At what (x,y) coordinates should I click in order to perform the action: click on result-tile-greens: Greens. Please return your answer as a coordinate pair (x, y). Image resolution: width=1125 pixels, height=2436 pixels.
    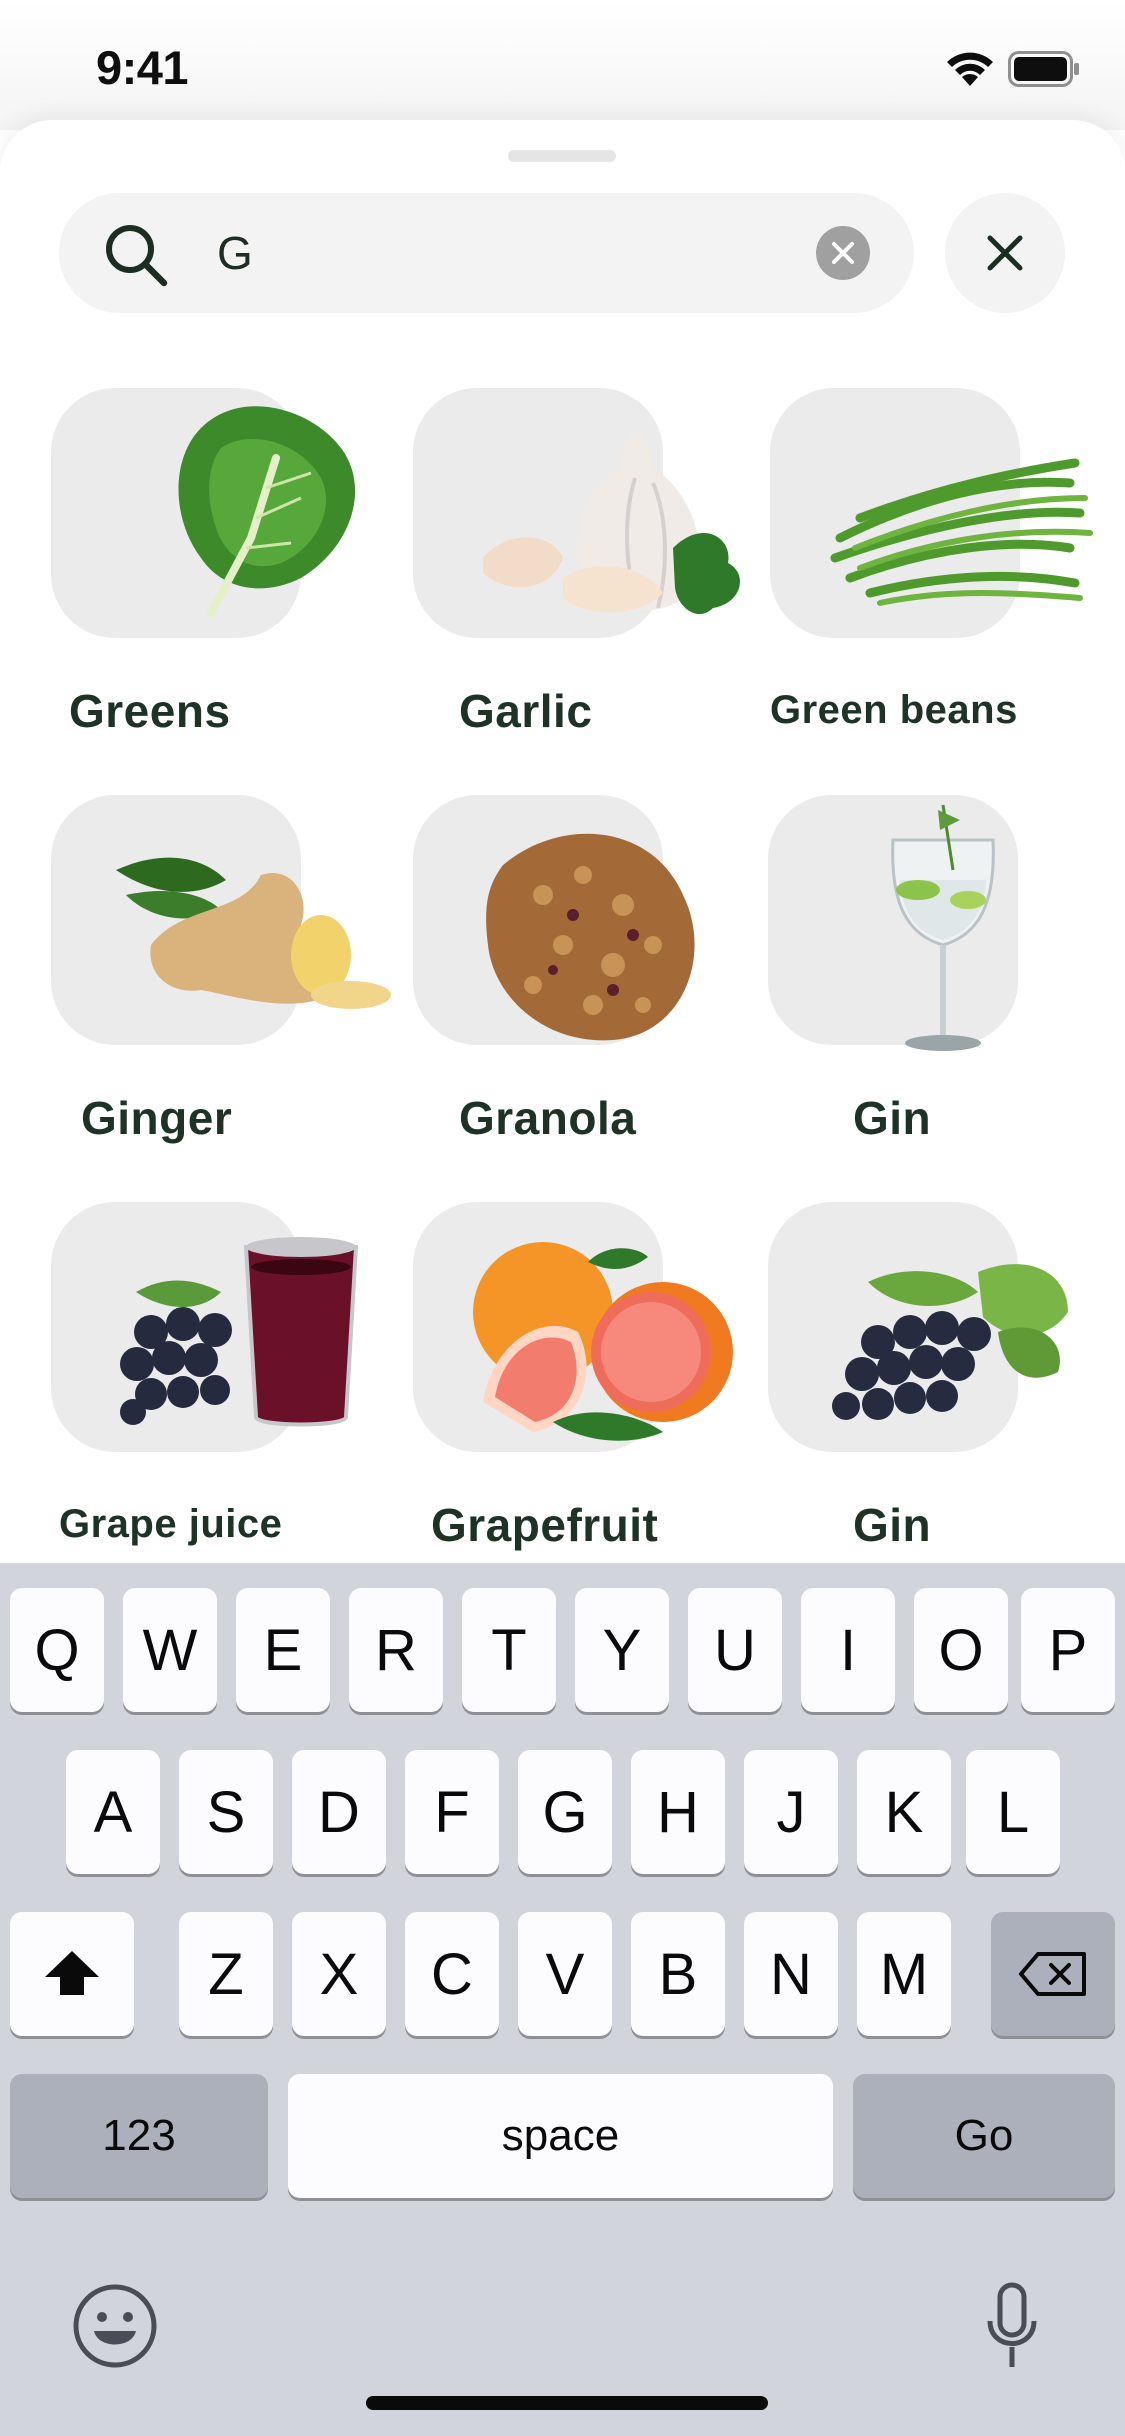
    Looking at the image, I should click on (236, 578).